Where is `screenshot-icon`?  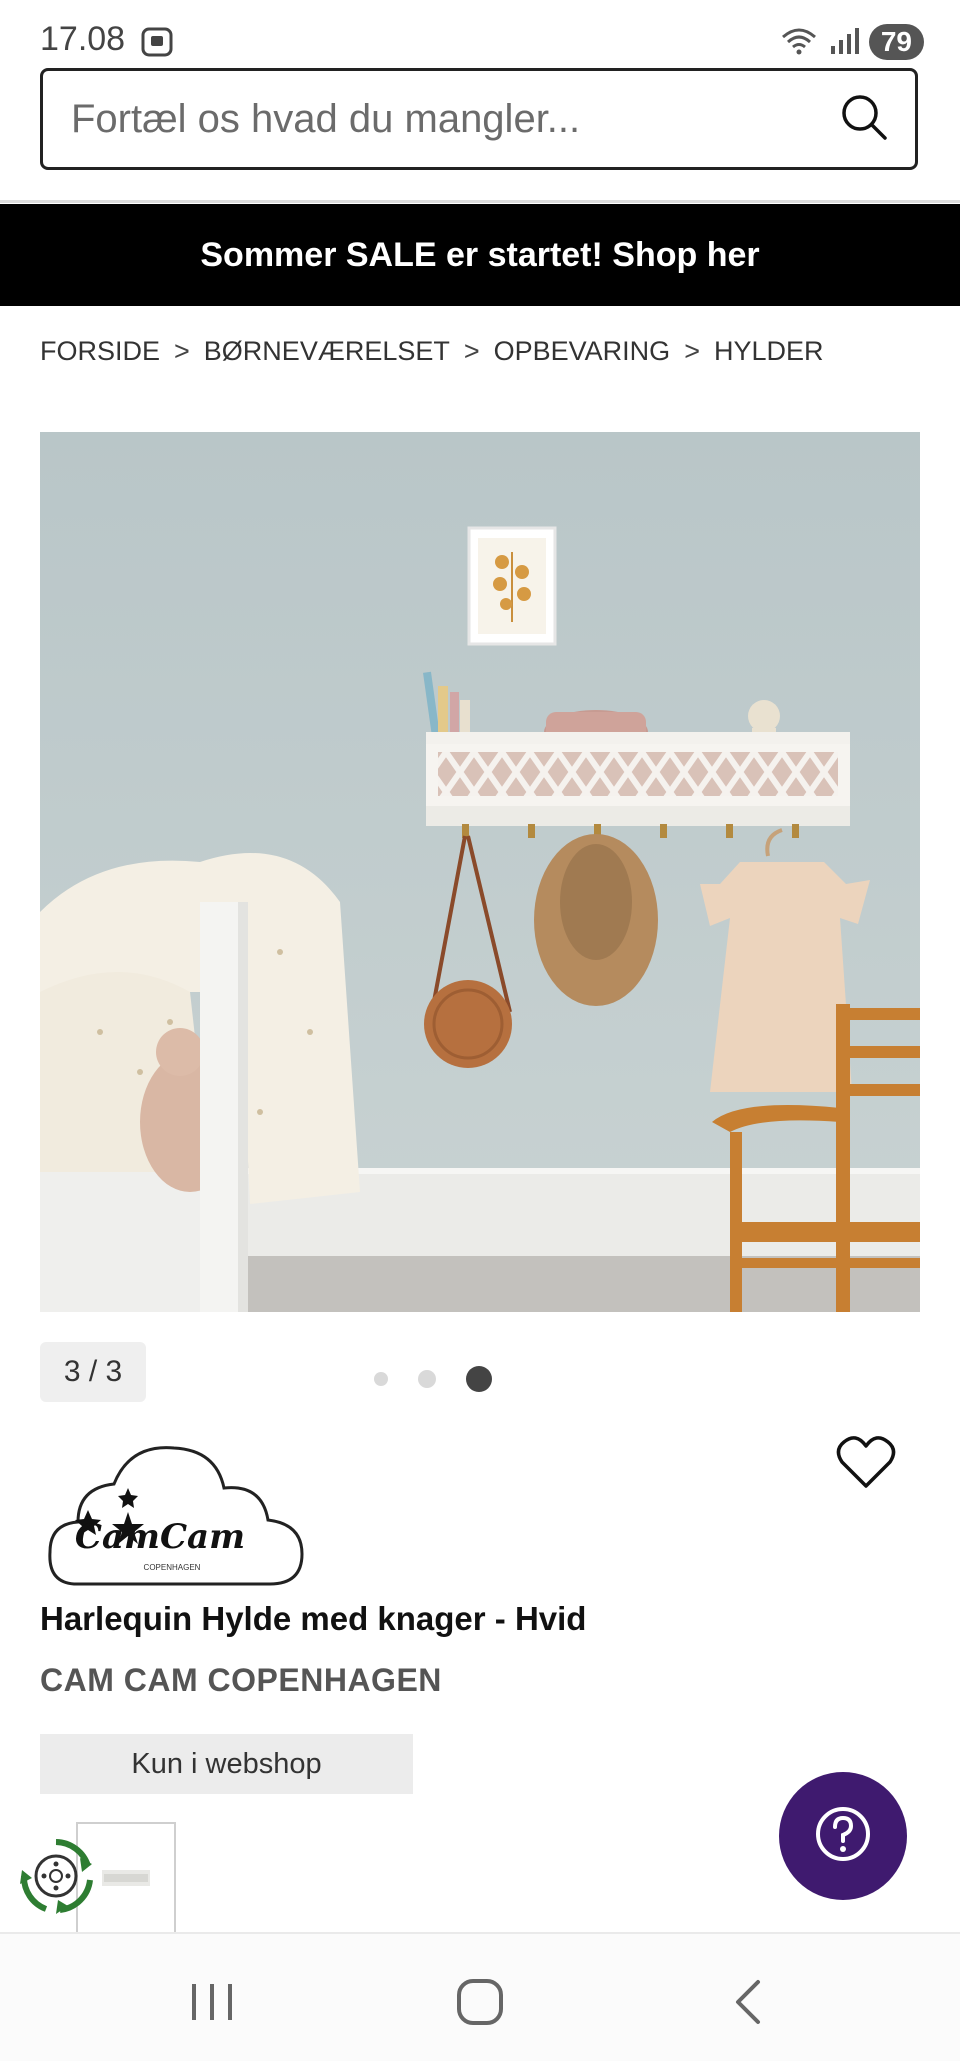 screenshot-icon is located at coordinates (157, 44).